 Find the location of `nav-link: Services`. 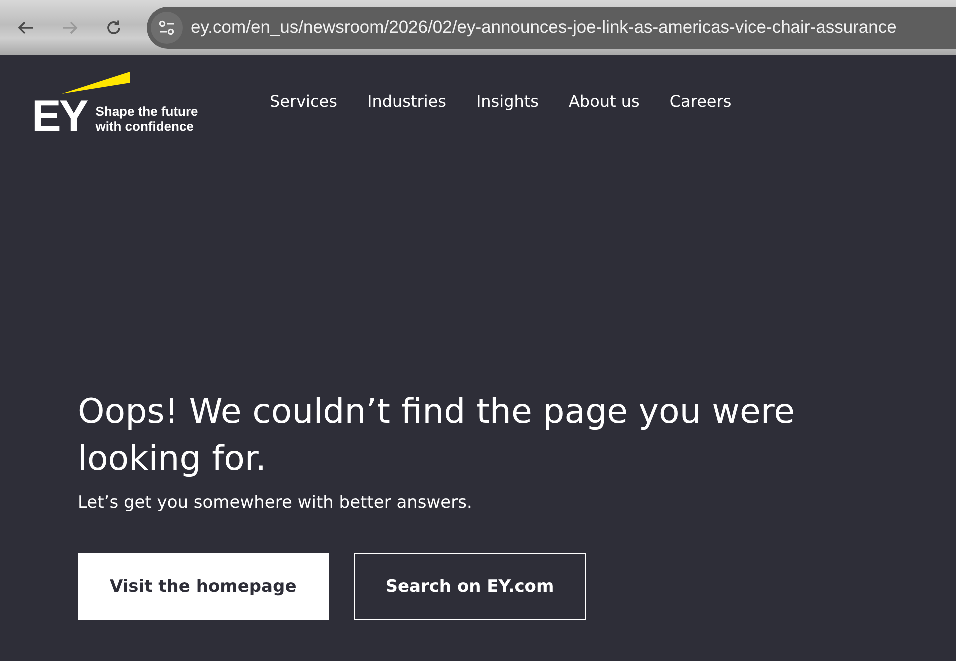

nav-link: Services is located at coordinates (304, 101).